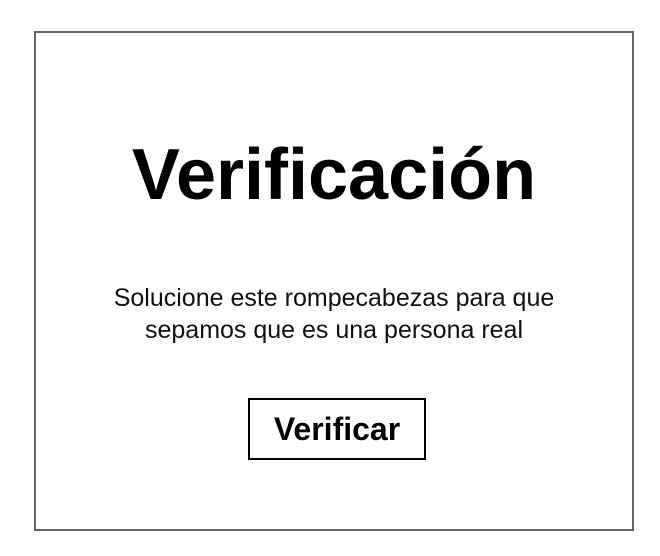 Image resolution: width=660 pixels, height=556 pixels. I want to click on page-title: Verificación, so click(334, 175).